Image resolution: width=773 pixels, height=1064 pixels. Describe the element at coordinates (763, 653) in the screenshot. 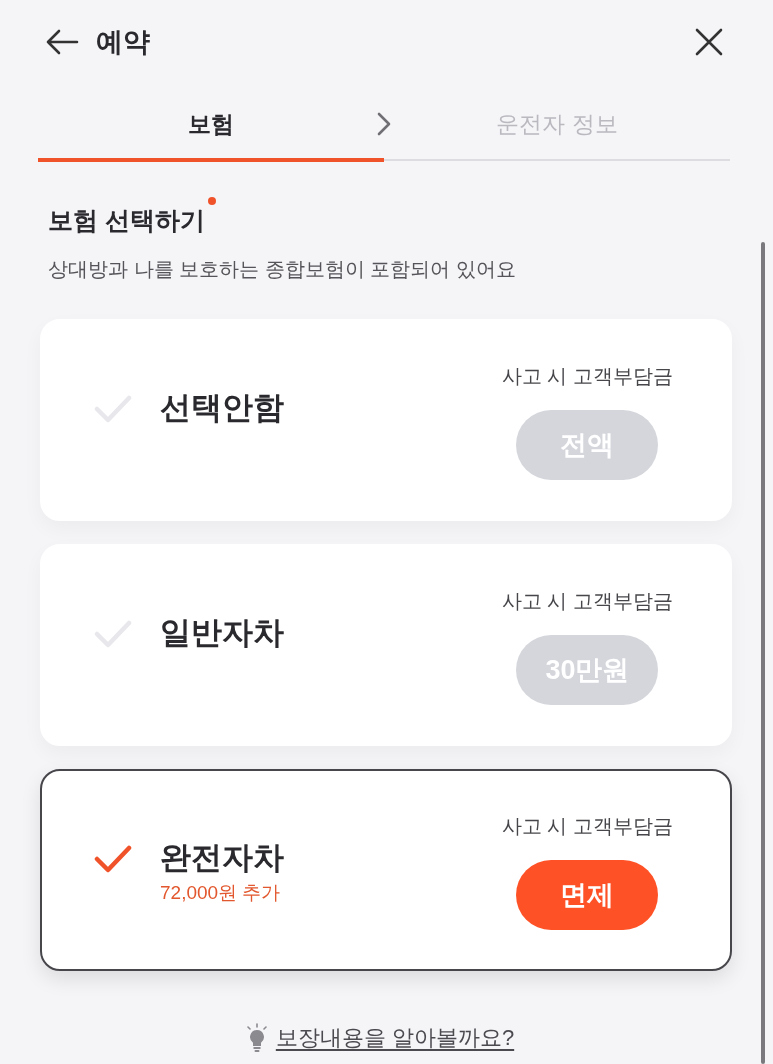

I see `scrollbar-thumb` at that location.